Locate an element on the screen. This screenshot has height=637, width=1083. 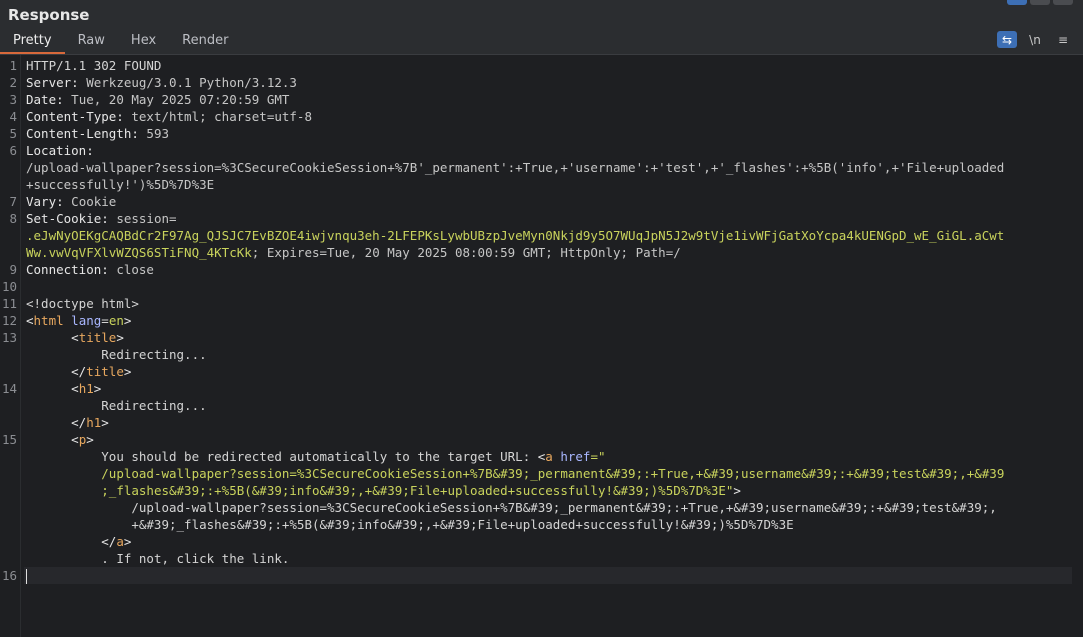
attr-name: lang is located at coordinates (86, 320).